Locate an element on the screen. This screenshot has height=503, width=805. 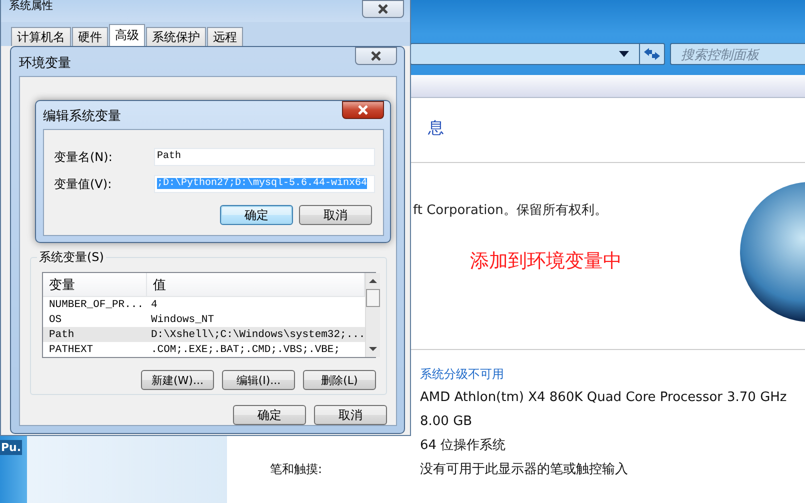
field-label: 变量值(V): is located at coordinates (83, 184).